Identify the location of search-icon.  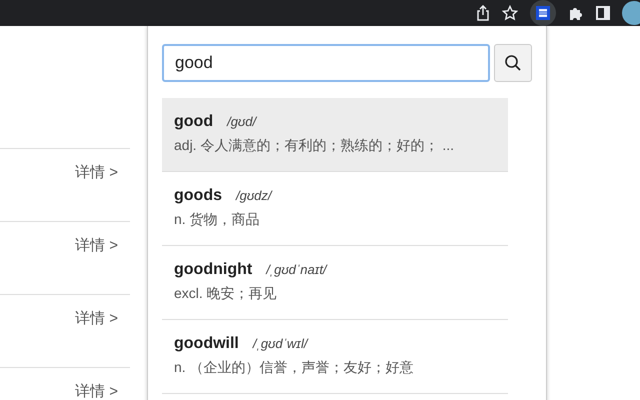
(513, 63).